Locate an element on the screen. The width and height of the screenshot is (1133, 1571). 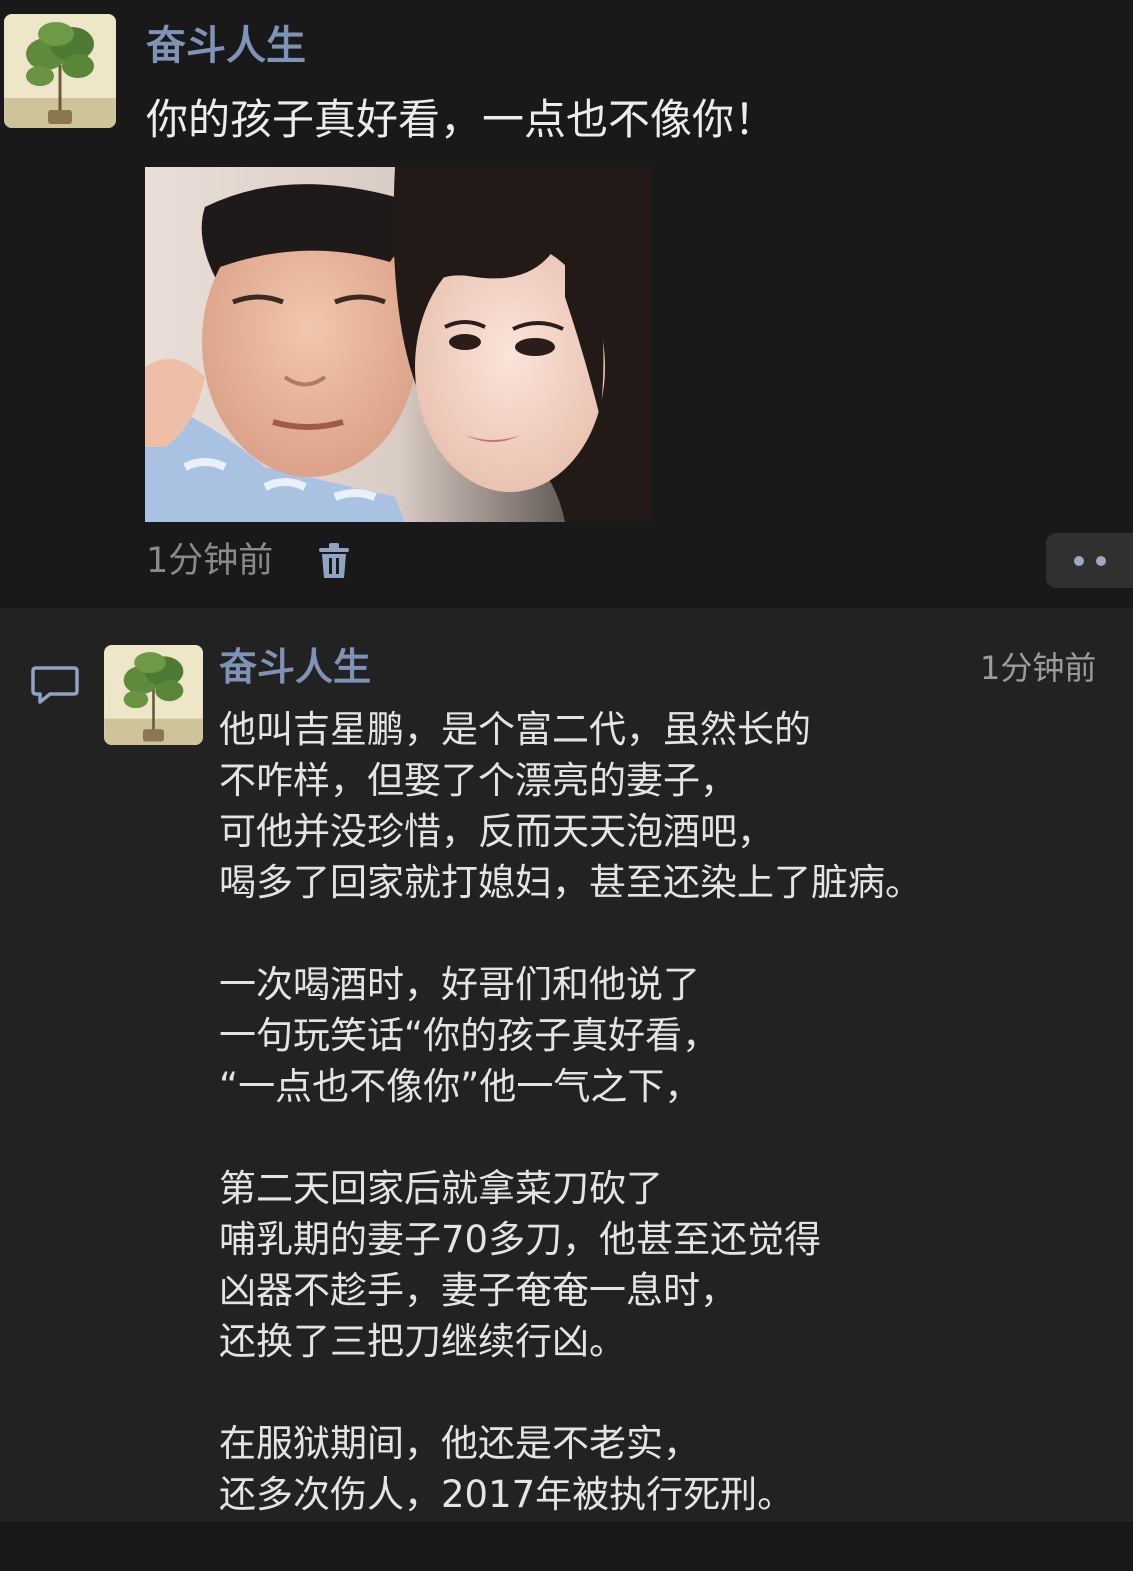
comment-line: 一次喝酒时，好哥们和他说了 is located at coordinates (459, 984).